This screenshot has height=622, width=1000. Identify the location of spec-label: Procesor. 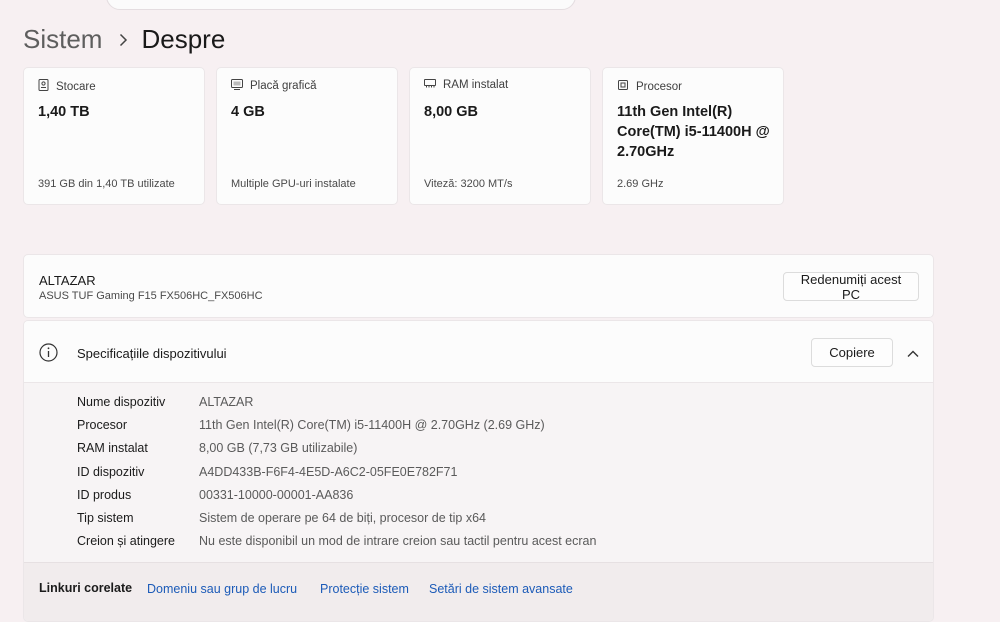
(102, 424).